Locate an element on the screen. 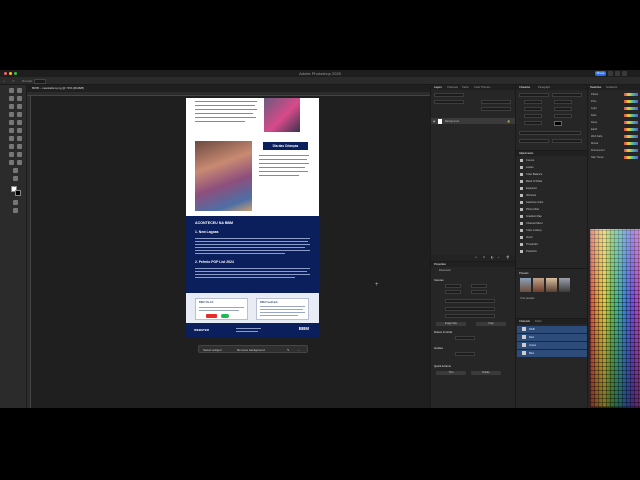  frame-tool-icon is located at coordinates (19, 106).